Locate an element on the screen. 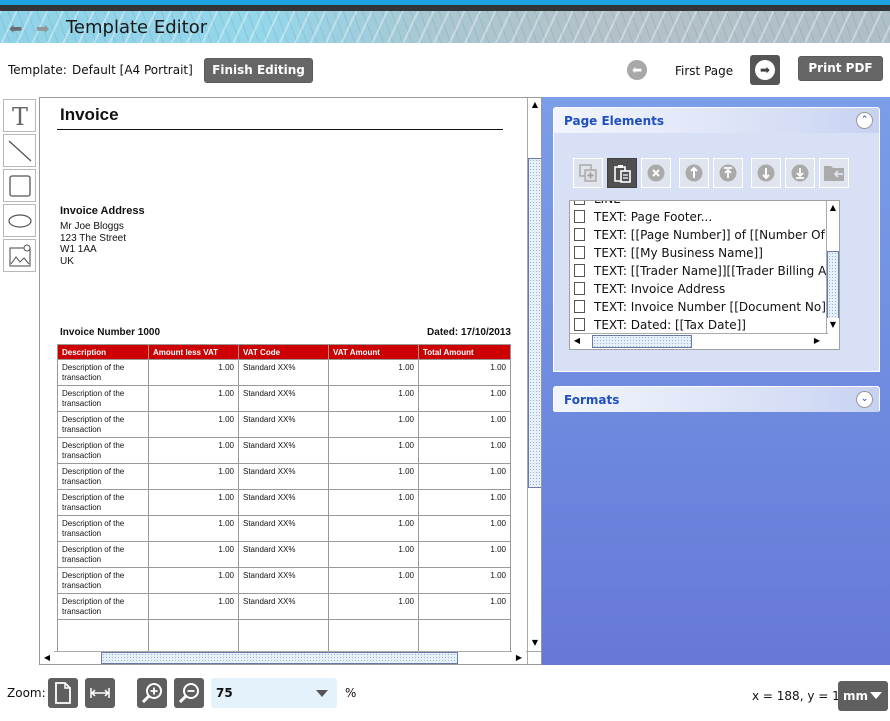  fit-width-icon is located at coordinates (100, 693).